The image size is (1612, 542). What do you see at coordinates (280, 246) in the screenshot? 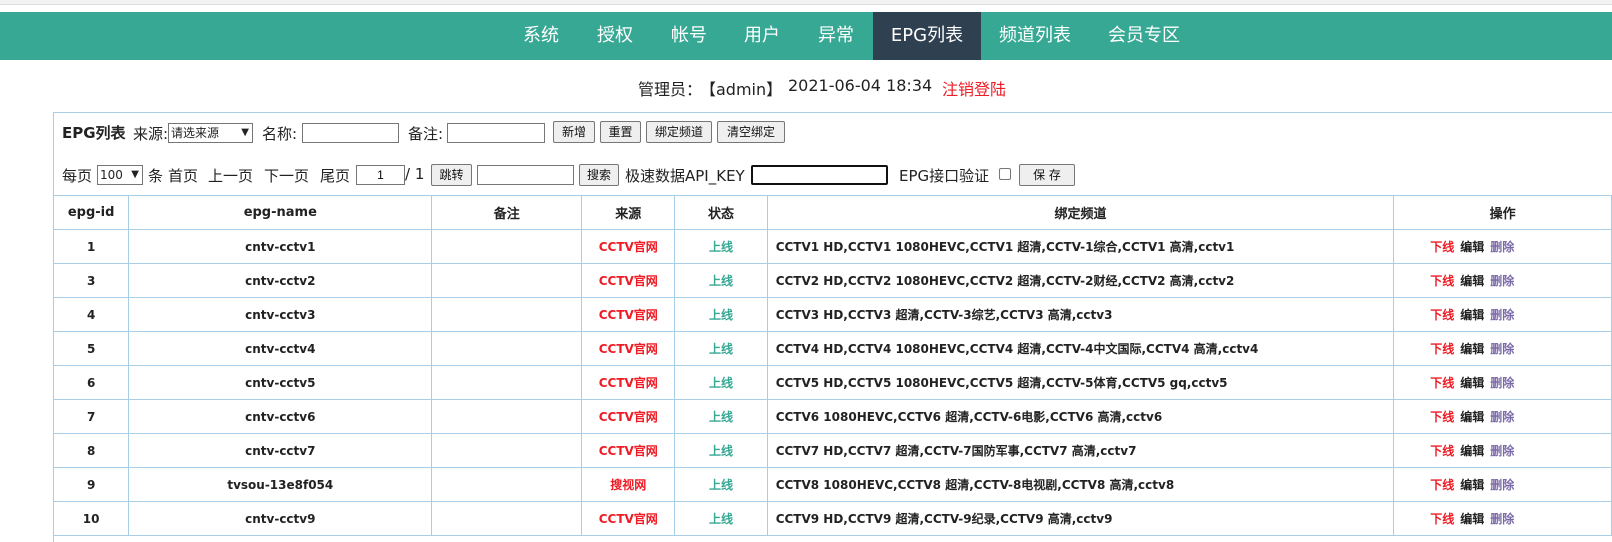
I see `cell-epg-name: cntv-cctv1` at bounding box center [280, 246].